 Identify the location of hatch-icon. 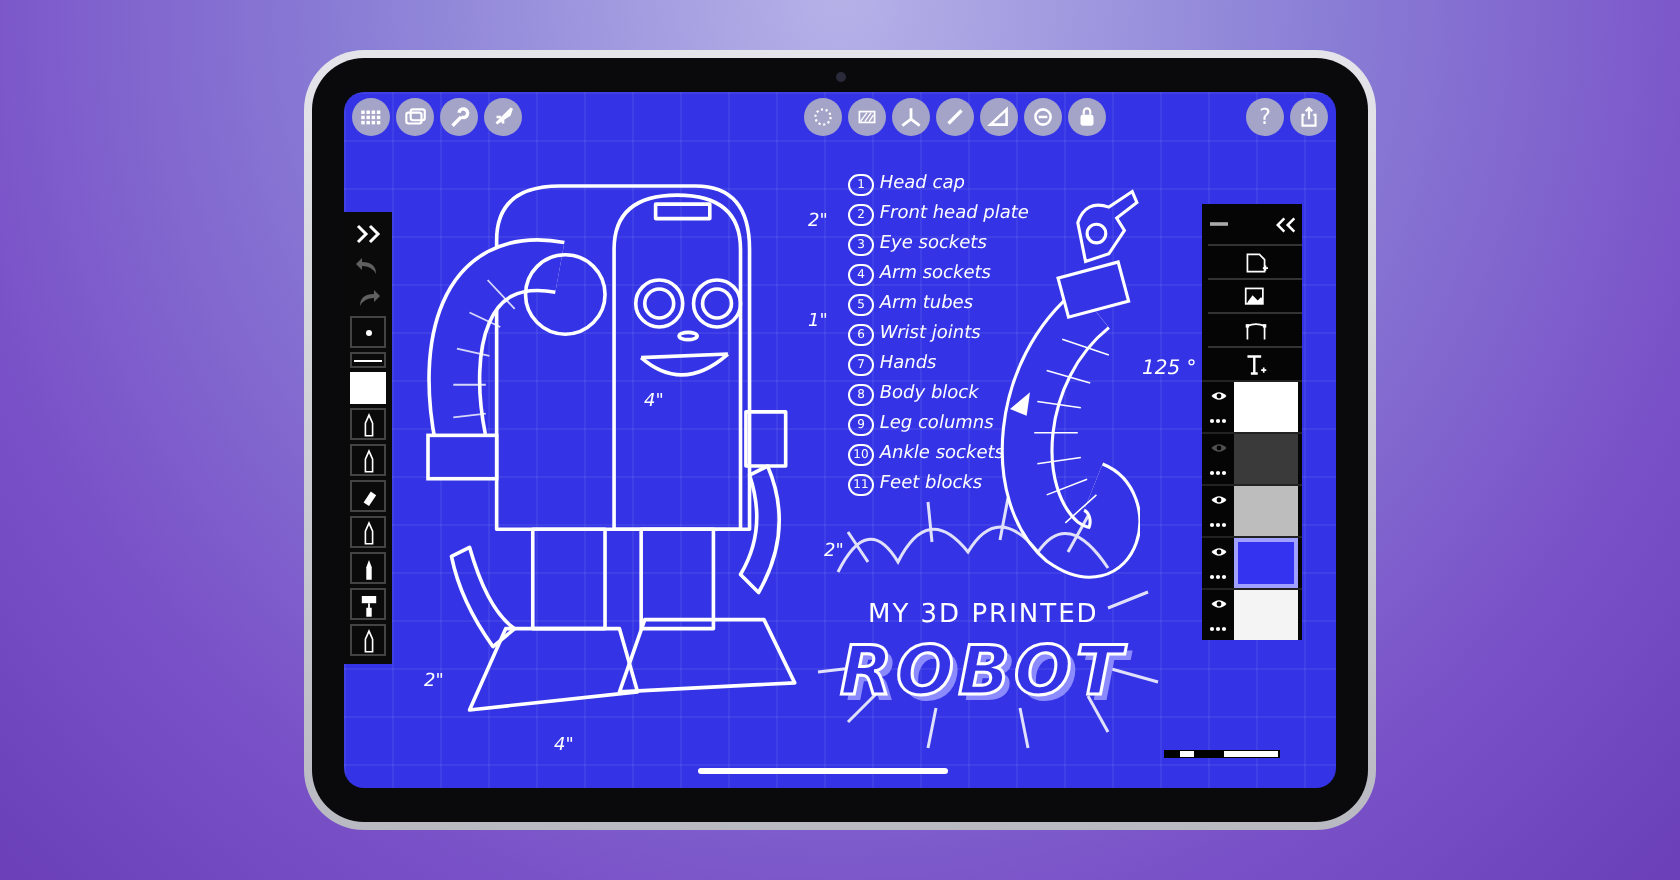
(866, 117).